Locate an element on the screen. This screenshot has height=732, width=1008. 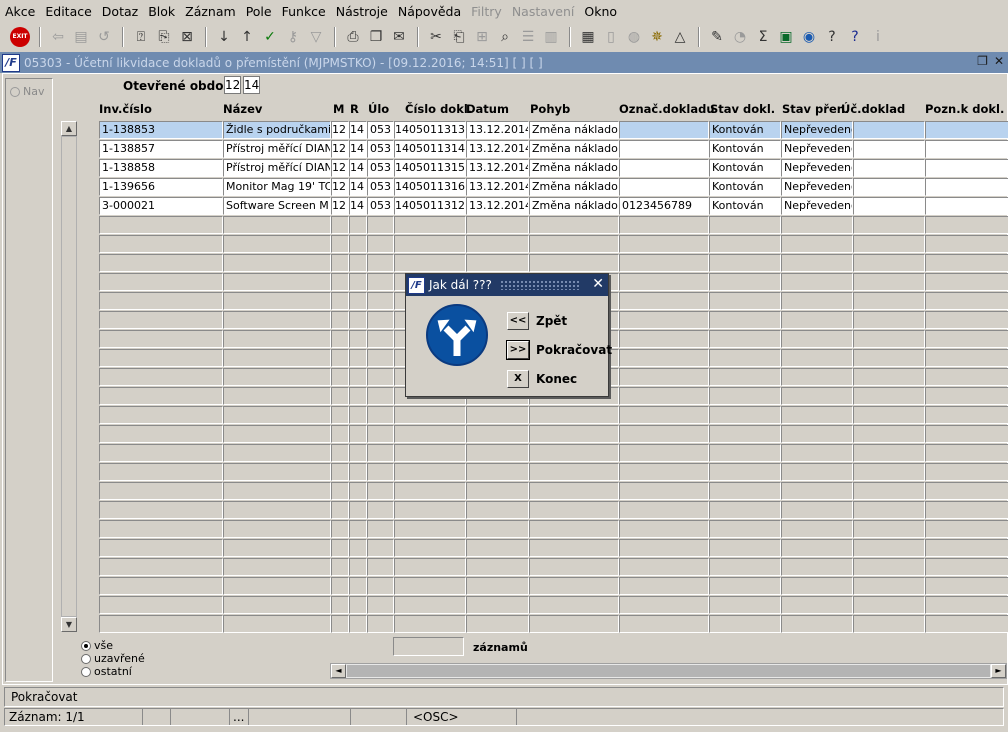
print-icon: ⎙ is located at coordinates (353, 37).